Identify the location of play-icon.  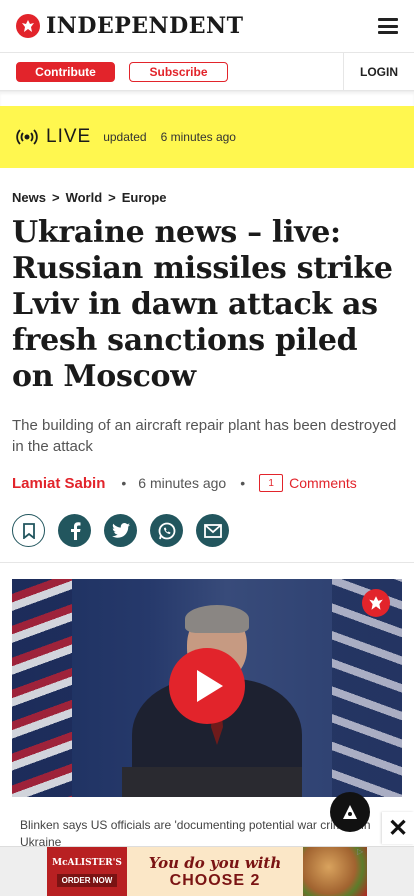
(210, 686).